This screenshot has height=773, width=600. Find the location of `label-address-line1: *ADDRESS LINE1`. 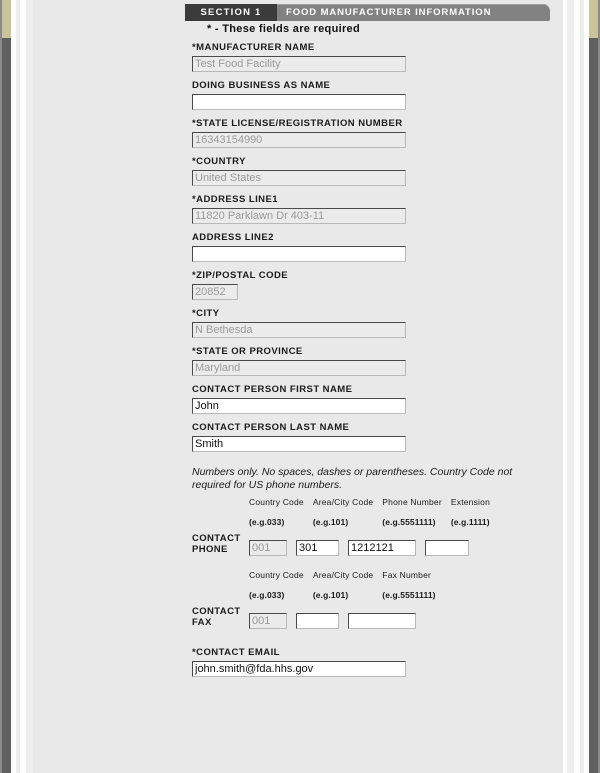

label-address-line1: *ADDRESS LINE1 is located at coordinates (235, 199).